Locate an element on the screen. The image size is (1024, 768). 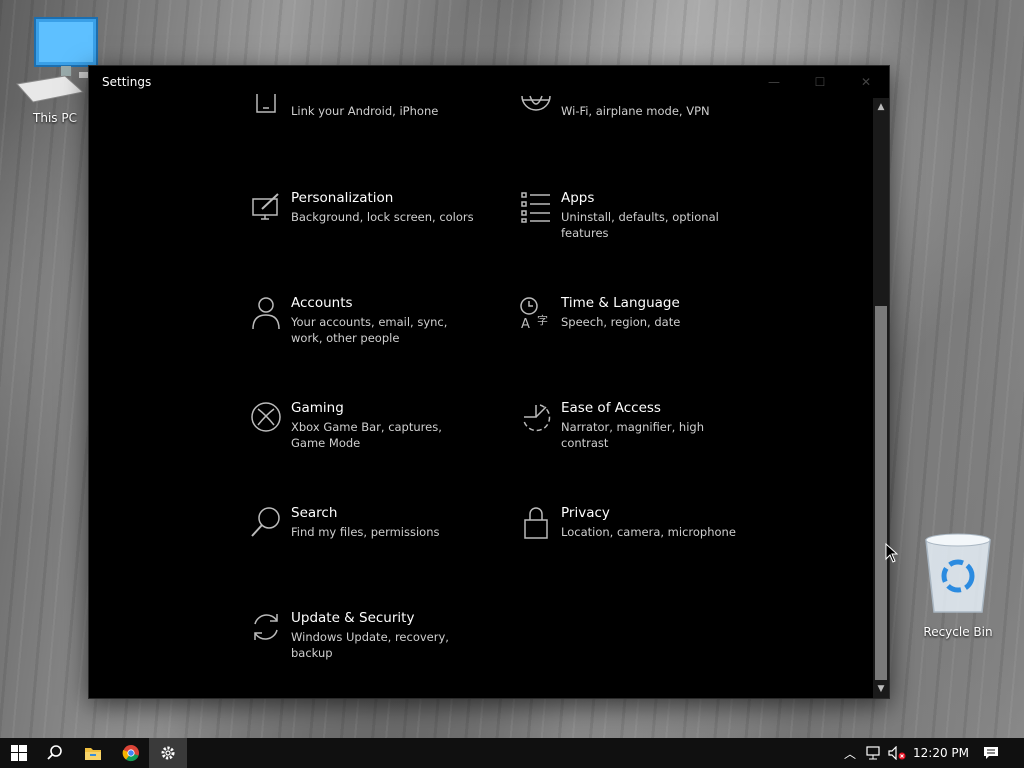
tile-title: Apps is located at coordinates (578, 198).